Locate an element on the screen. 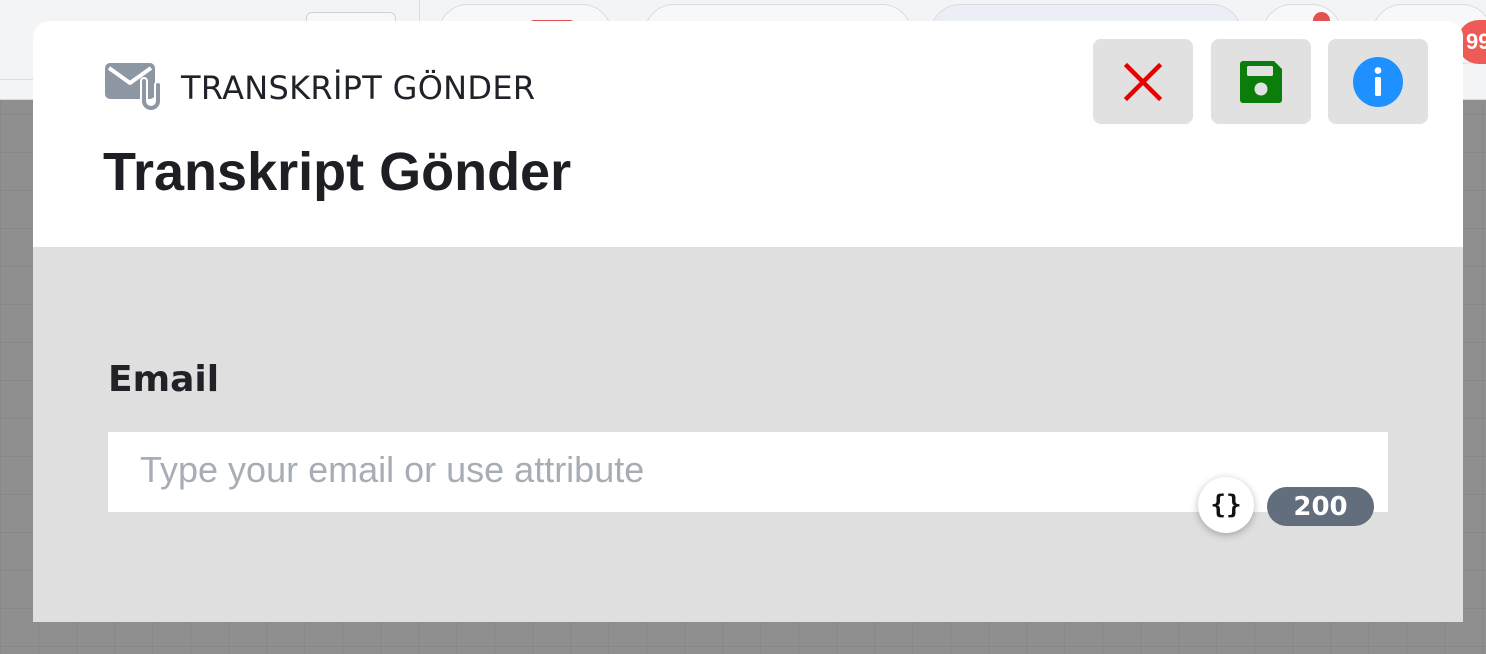 This screenshot has height=654, width=1486. mail-attachment-icon is located at coordinates (133, 87).